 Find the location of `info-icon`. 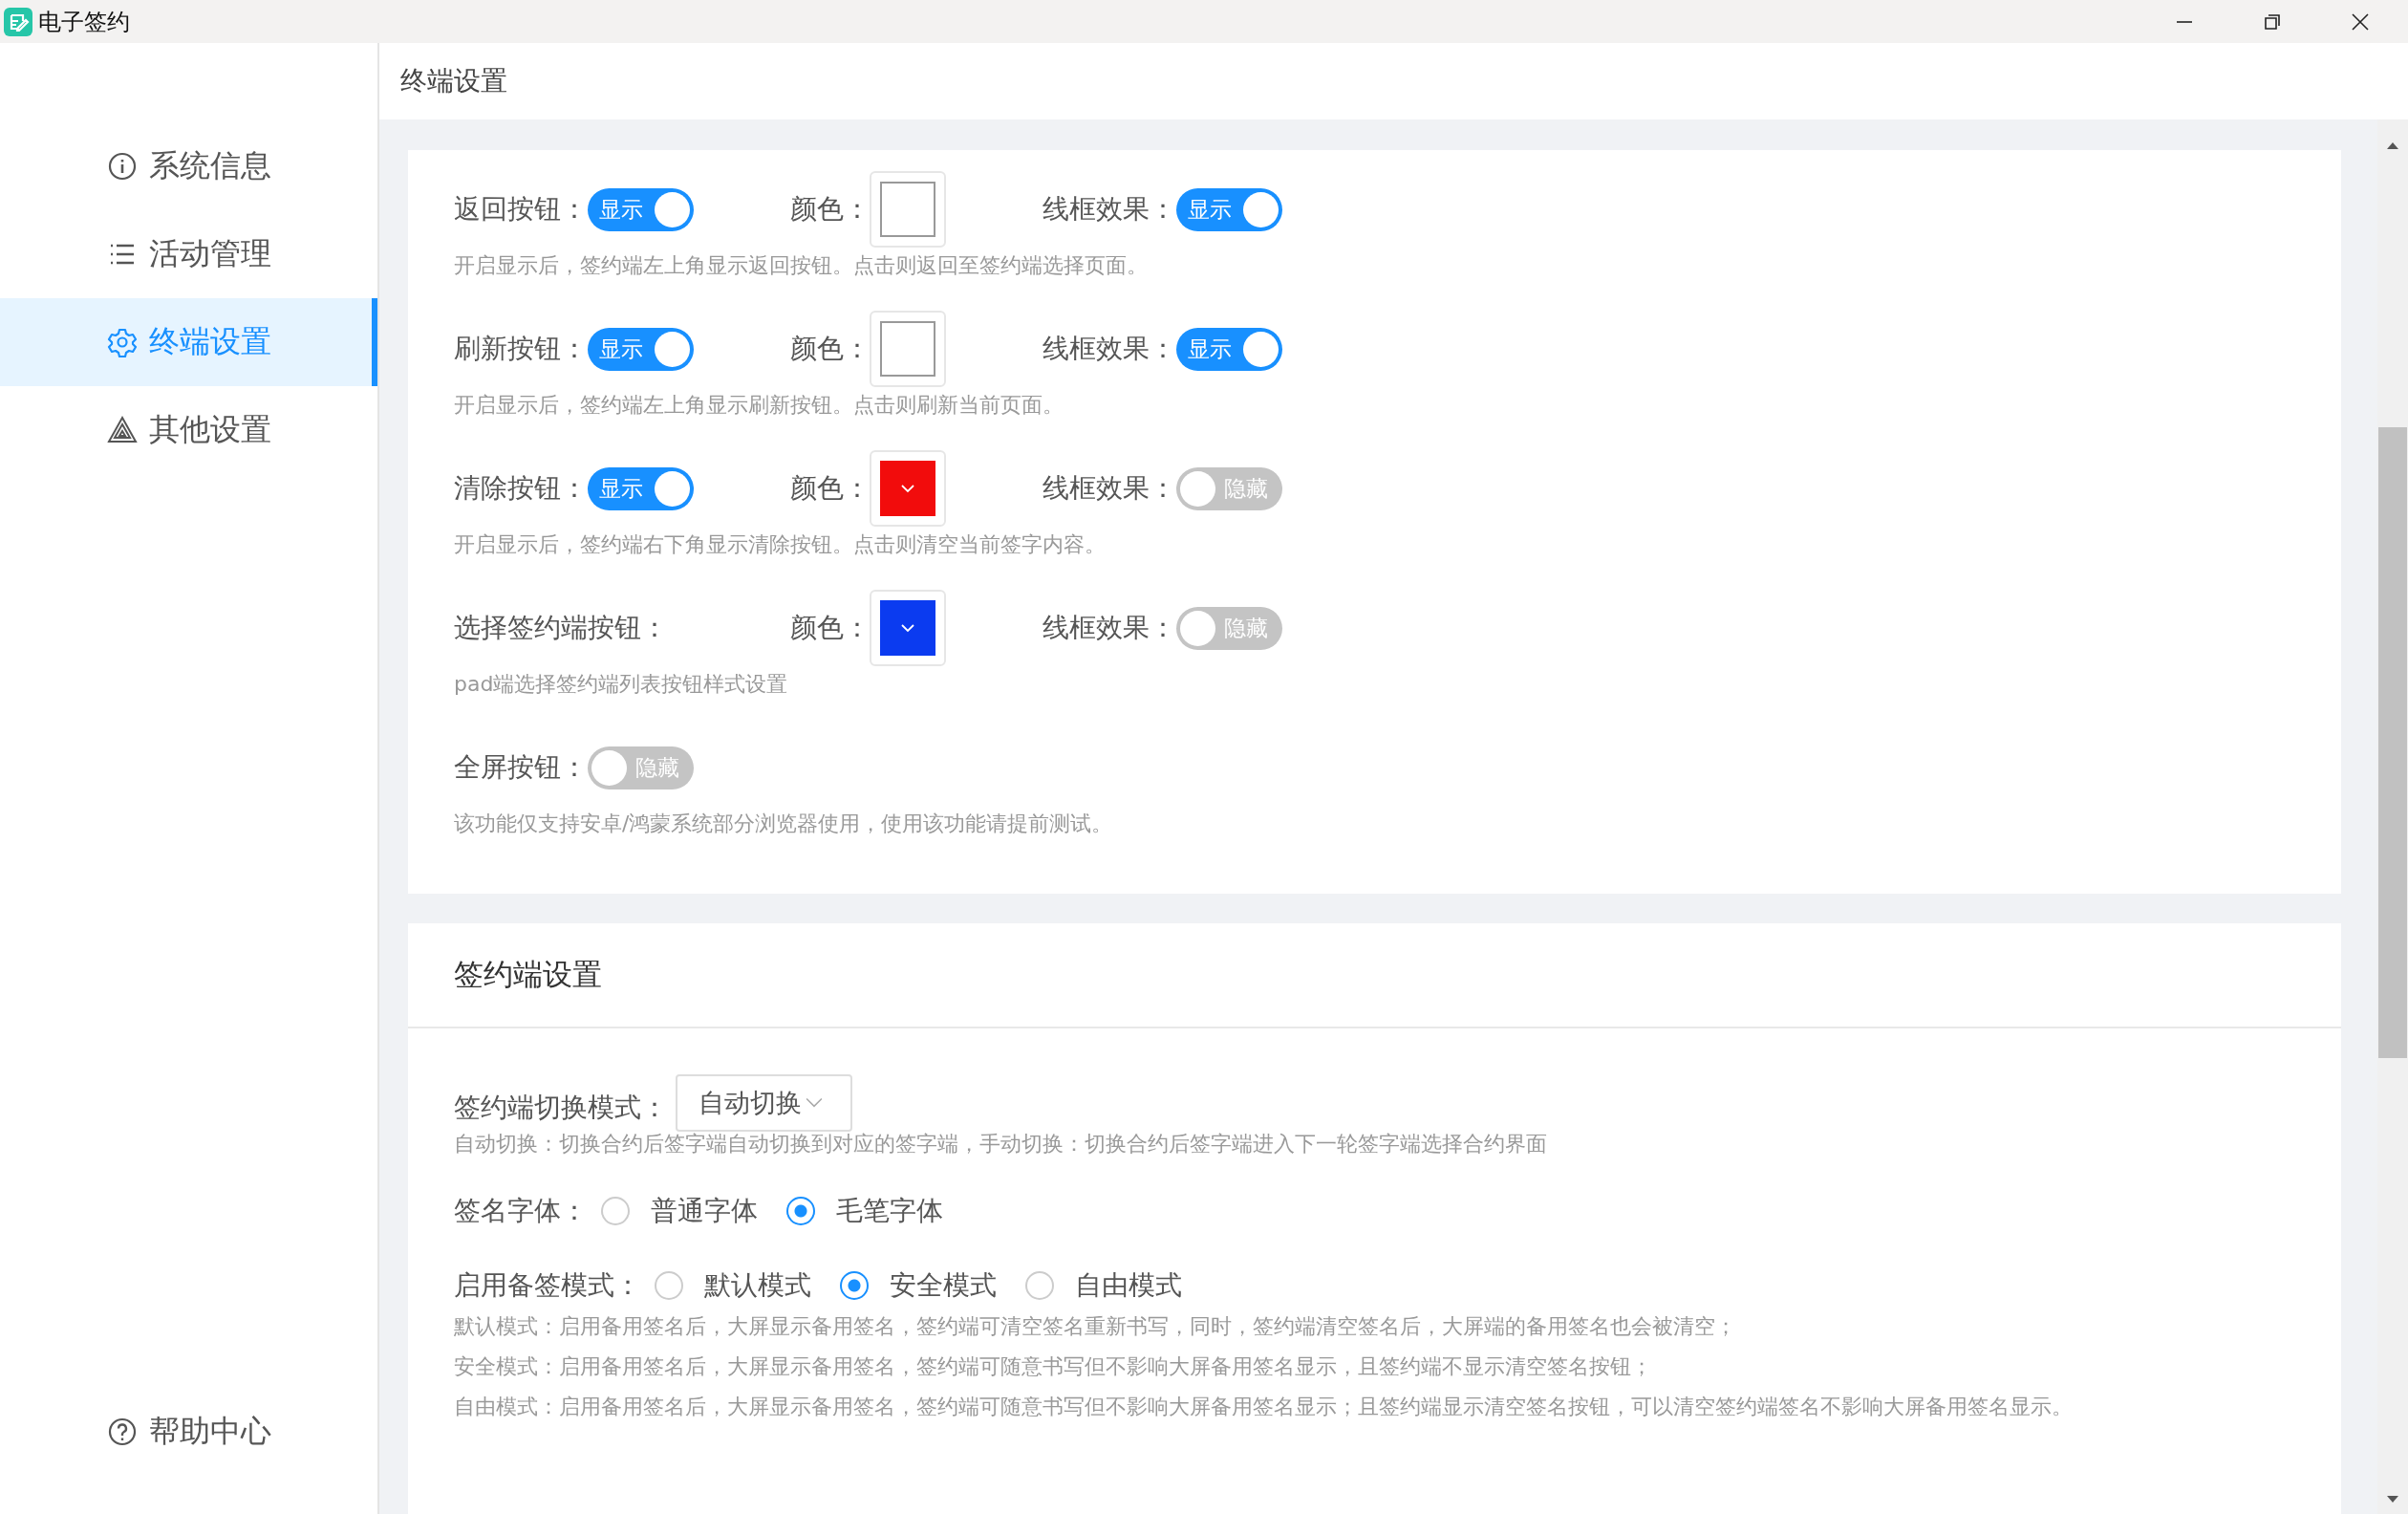

info-icon is located at coordinates (123, 166).